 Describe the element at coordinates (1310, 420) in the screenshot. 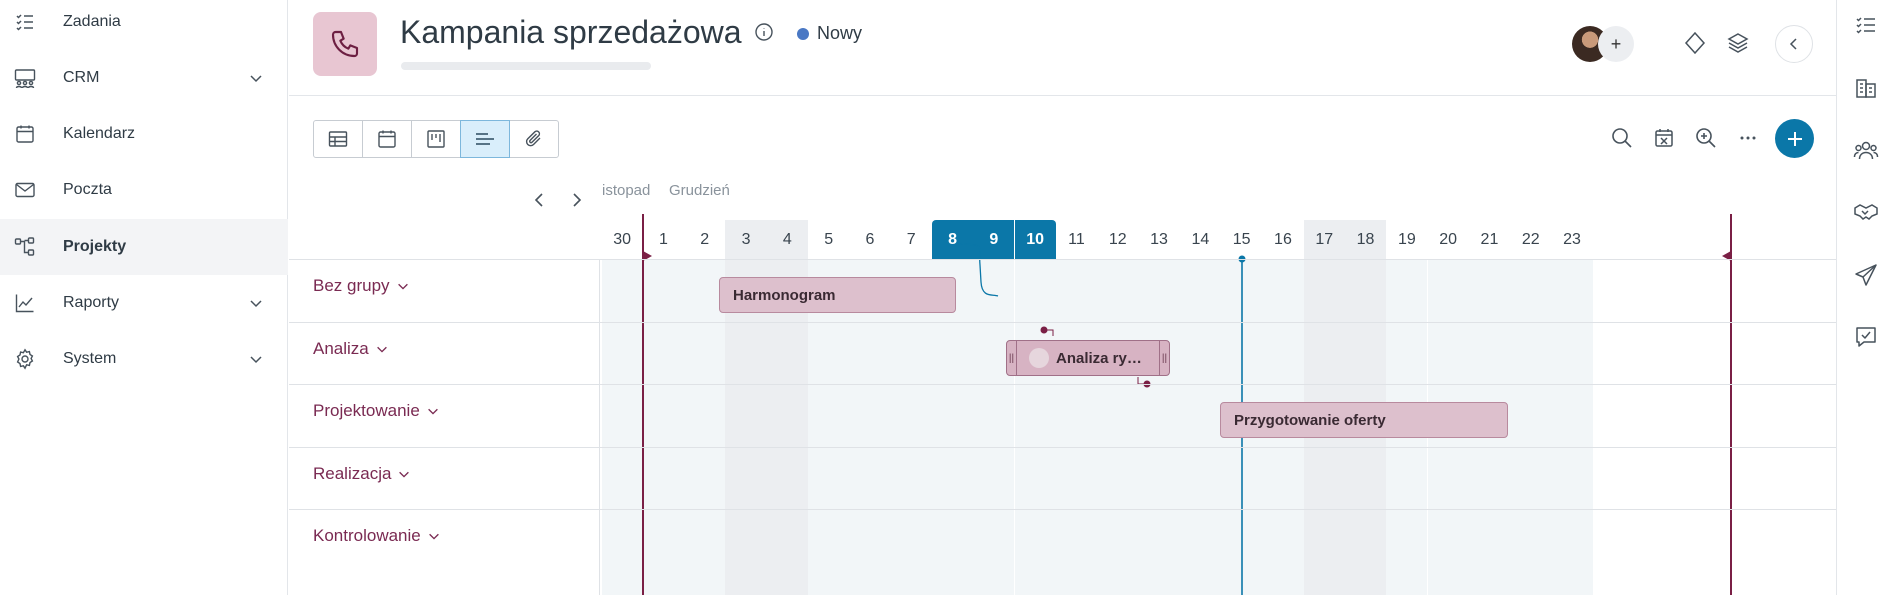

I see `task-label: Przygotowanie oferty` at that location.